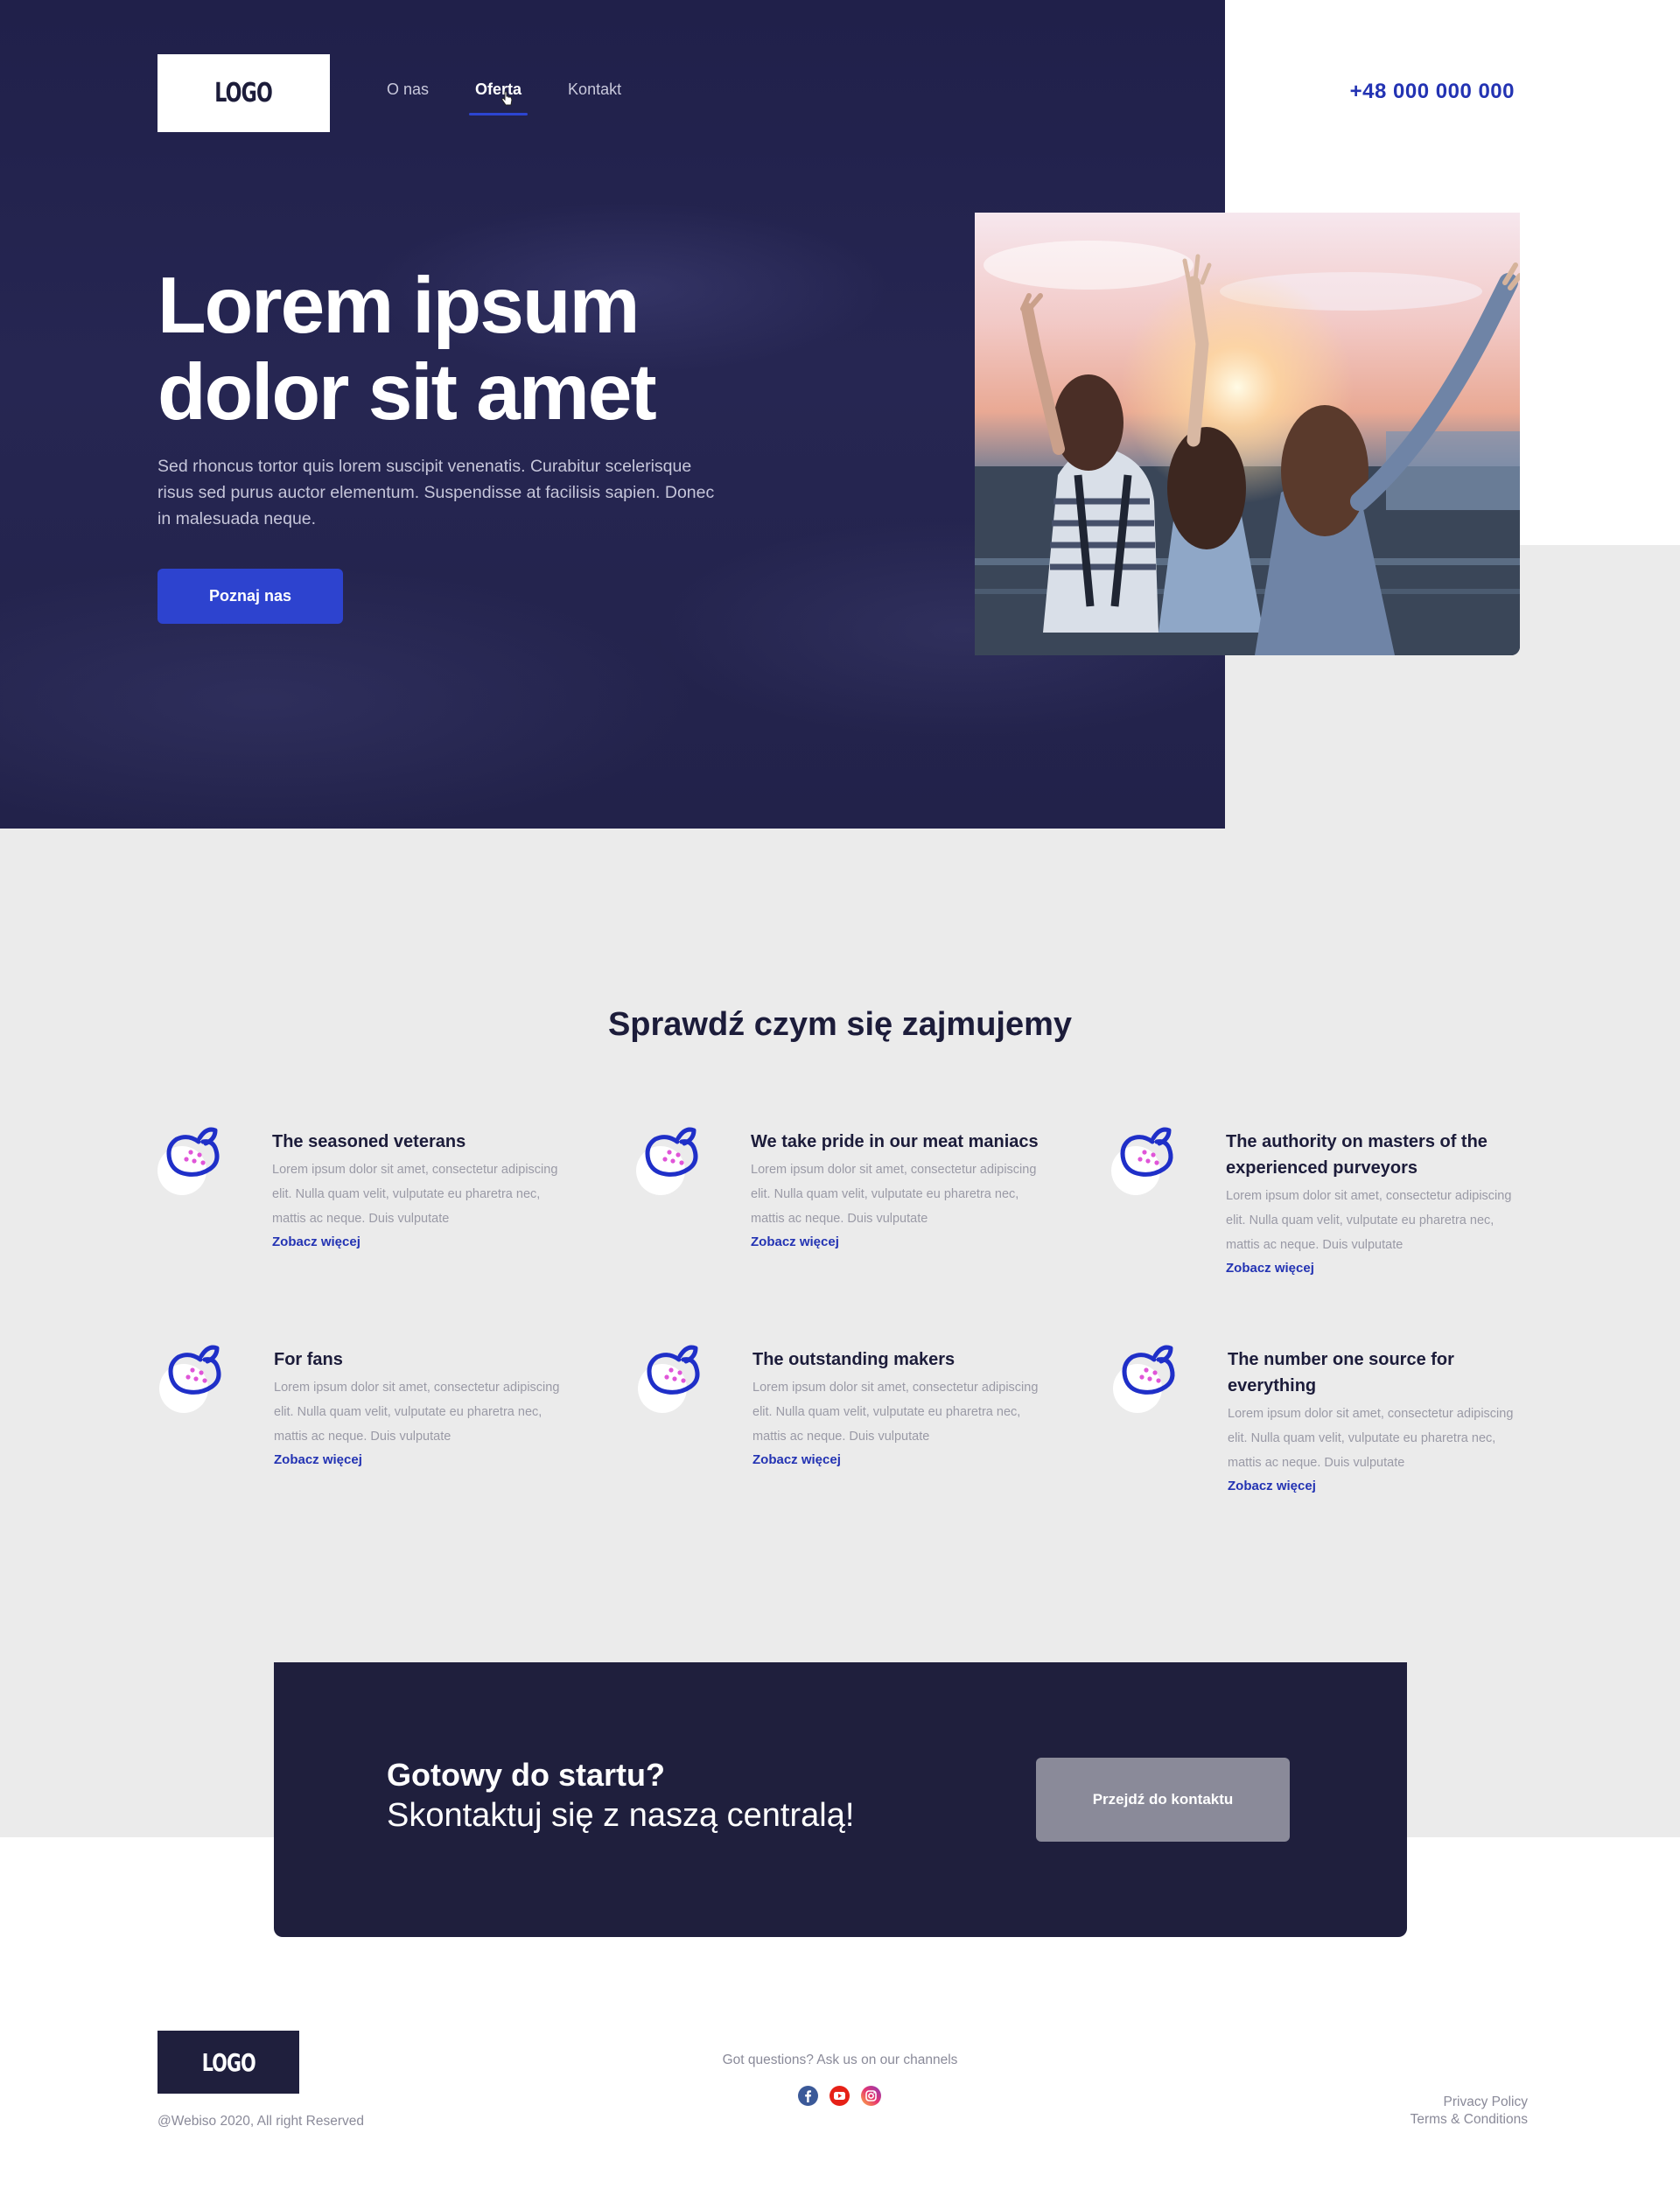  What do you see at coordinates (1341, 1372) in the screenshot?
I see `service-card-title: The number one source for everything` at bounding box center [1341, 1372].